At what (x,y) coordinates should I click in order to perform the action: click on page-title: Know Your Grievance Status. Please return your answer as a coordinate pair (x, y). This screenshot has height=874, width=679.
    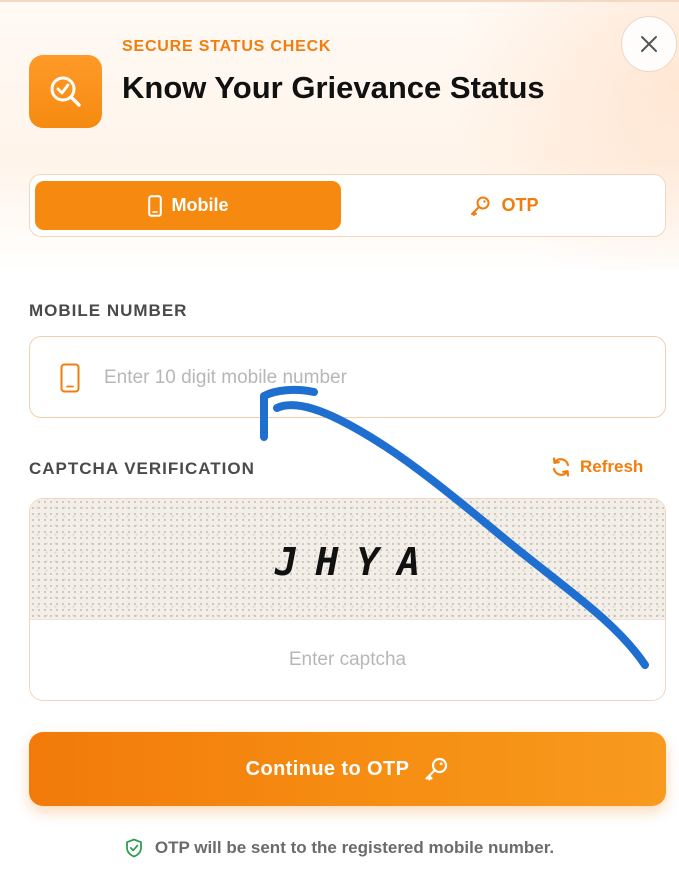
    Looking at the image, I should click on (333, 87).